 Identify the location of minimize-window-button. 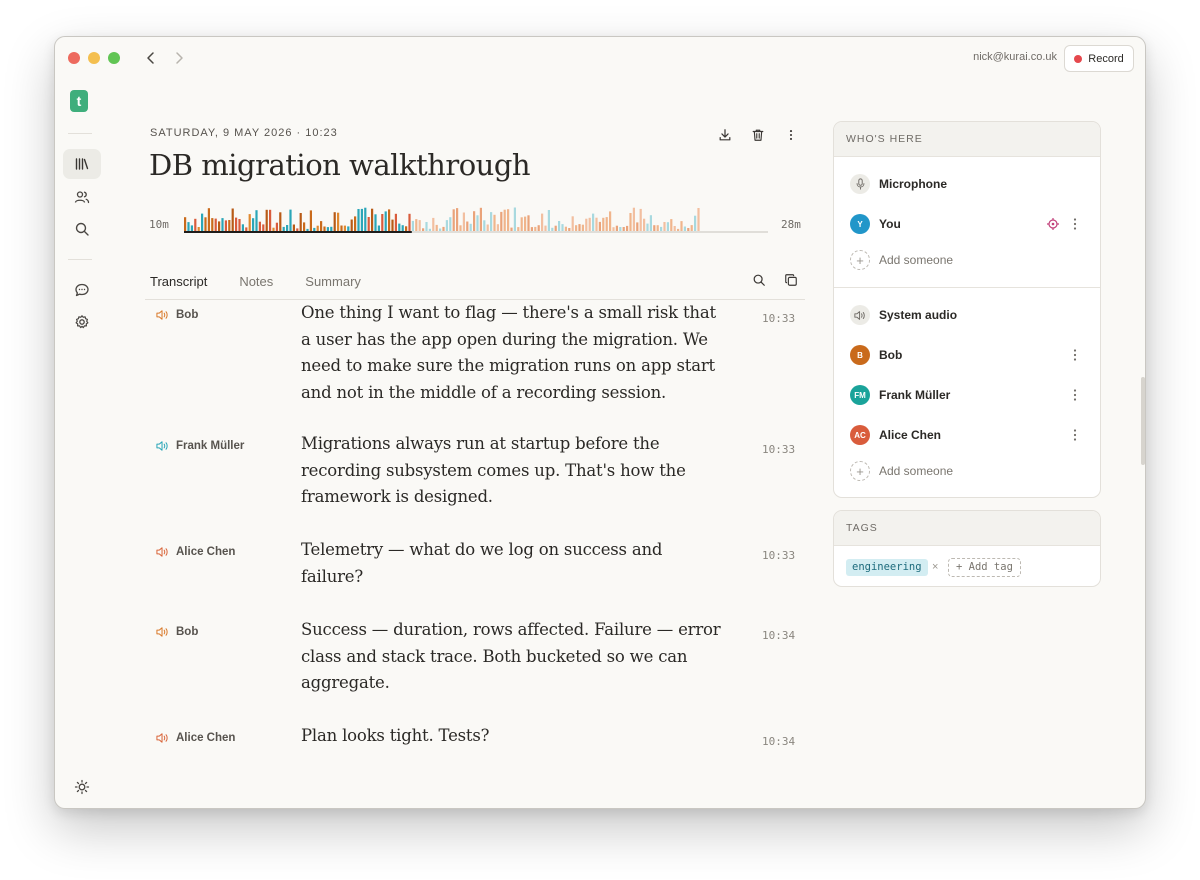
(94, 58).